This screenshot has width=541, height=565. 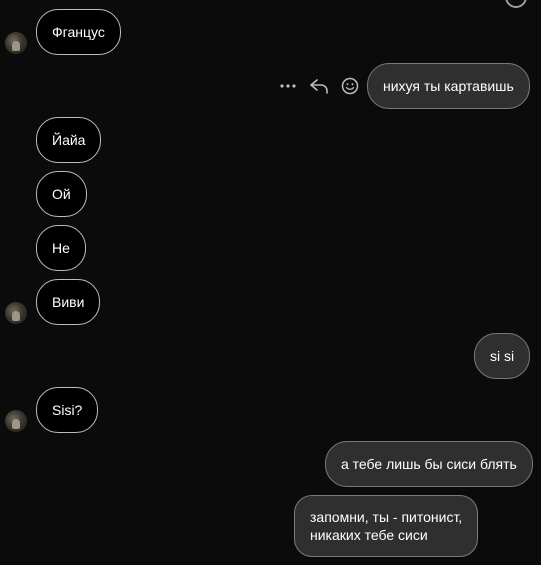 I want to click on message-text: Sisi?, so click(x=67, y=410).